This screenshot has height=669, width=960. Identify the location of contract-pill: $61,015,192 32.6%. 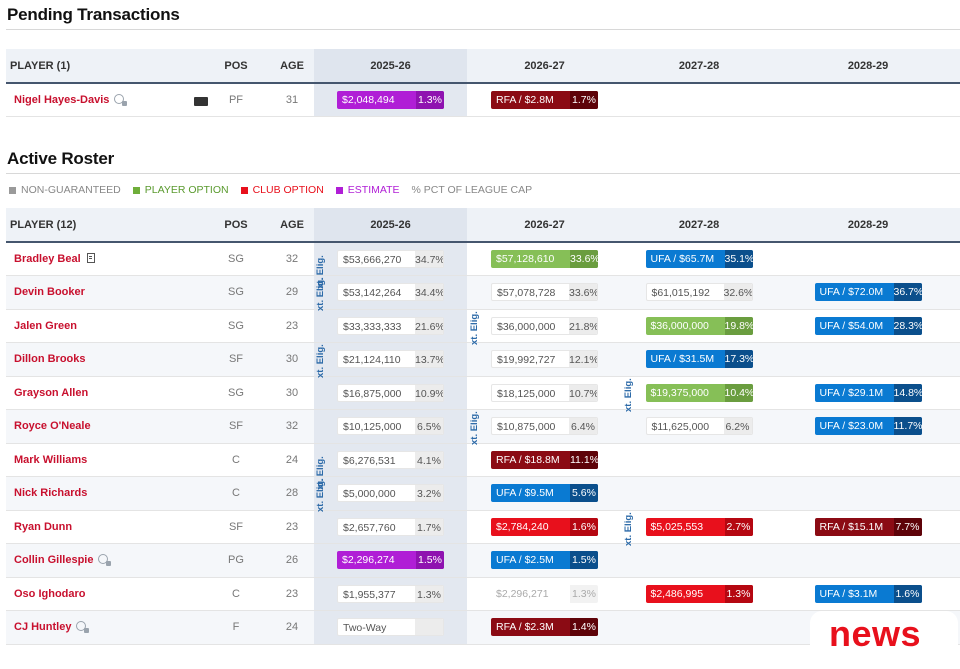
(699, 292).